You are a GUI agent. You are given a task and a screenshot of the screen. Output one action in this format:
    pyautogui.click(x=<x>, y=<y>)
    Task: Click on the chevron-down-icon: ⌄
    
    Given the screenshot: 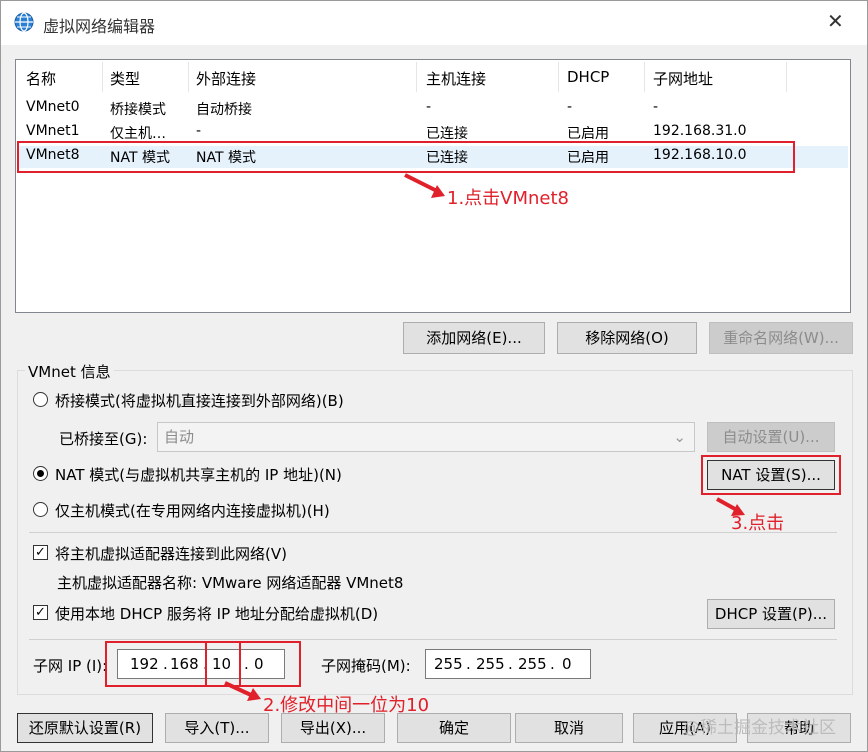 What is the action you would take?
    pyautogui.click(x=679, y=437)
    